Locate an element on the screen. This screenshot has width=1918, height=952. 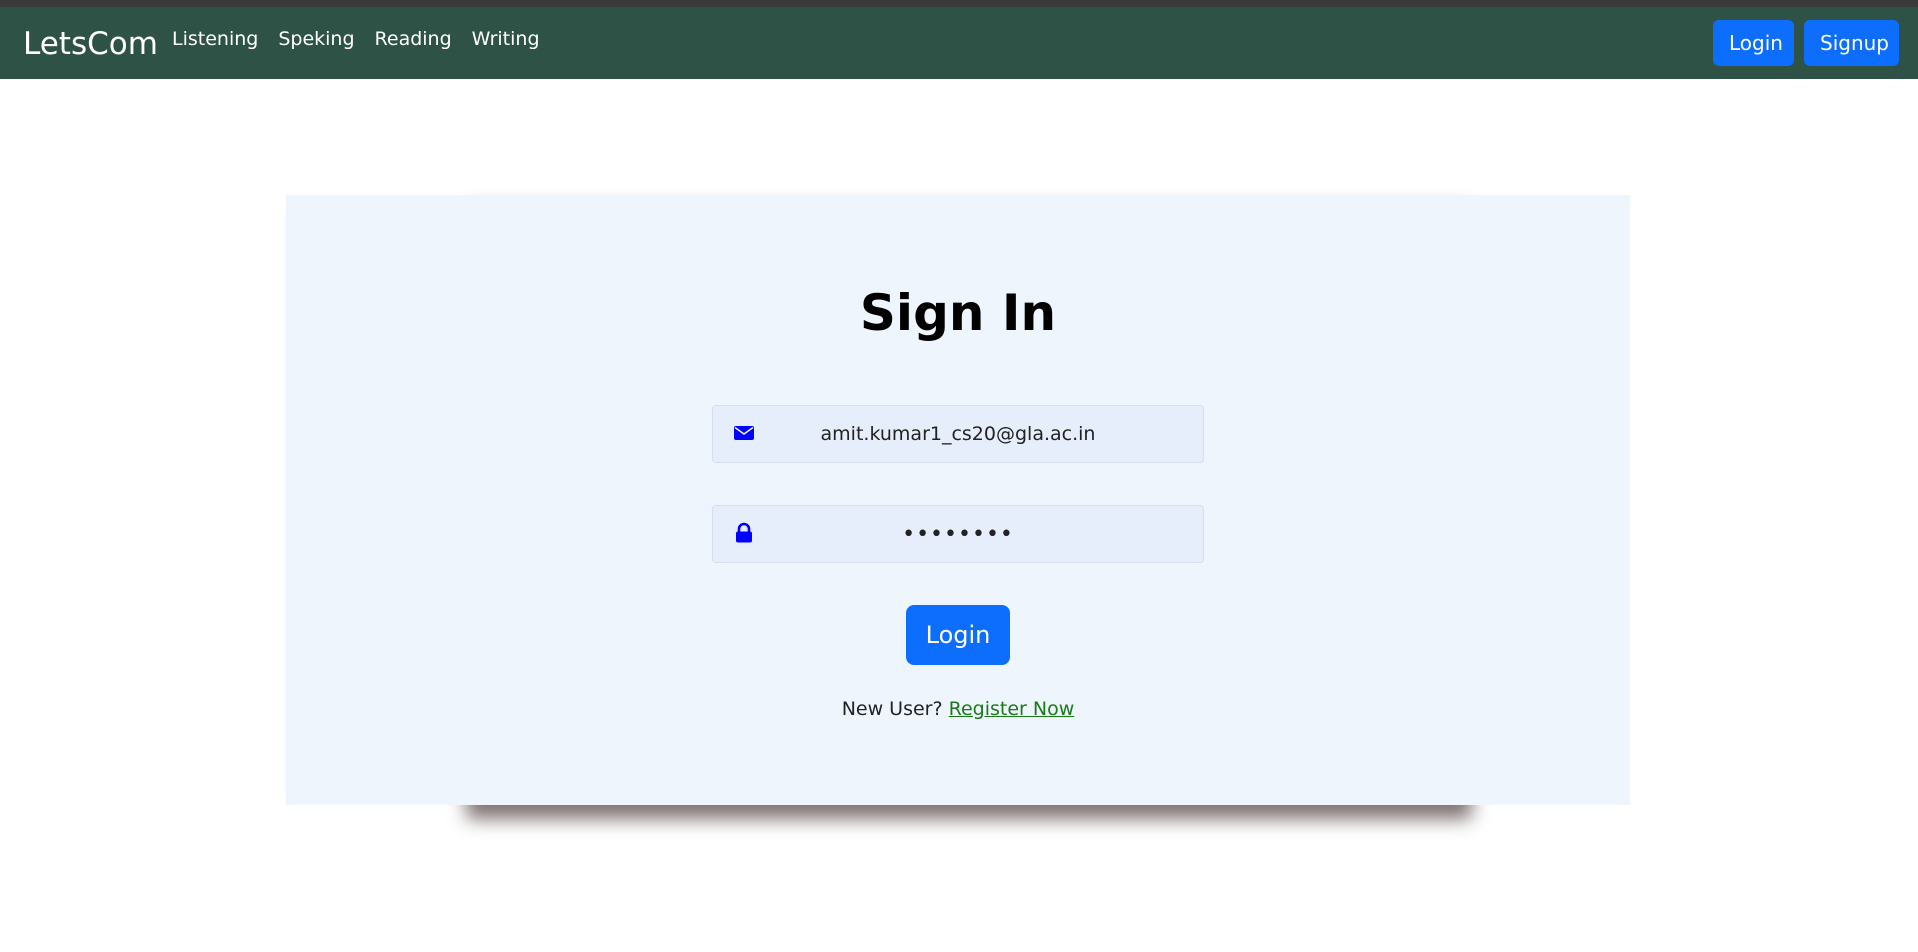
password-field is located at coordinates (958, 534).